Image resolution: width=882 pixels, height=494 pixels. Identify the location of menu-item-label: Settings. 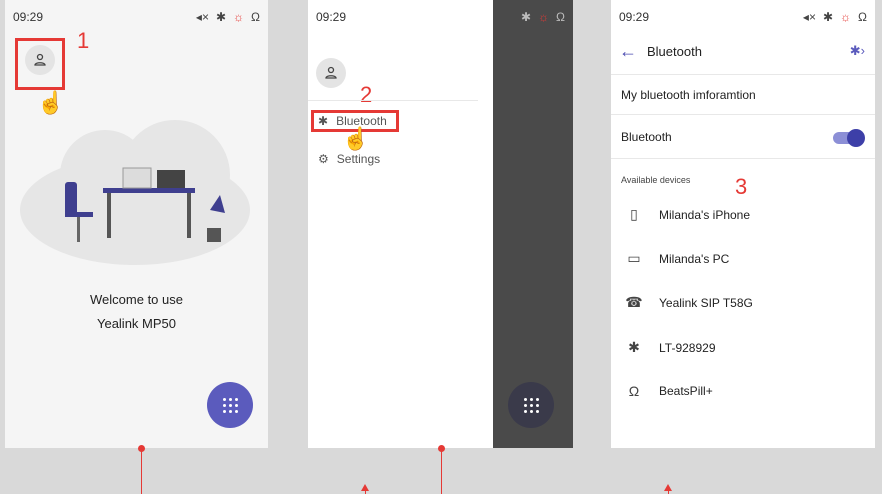
(358, 159).